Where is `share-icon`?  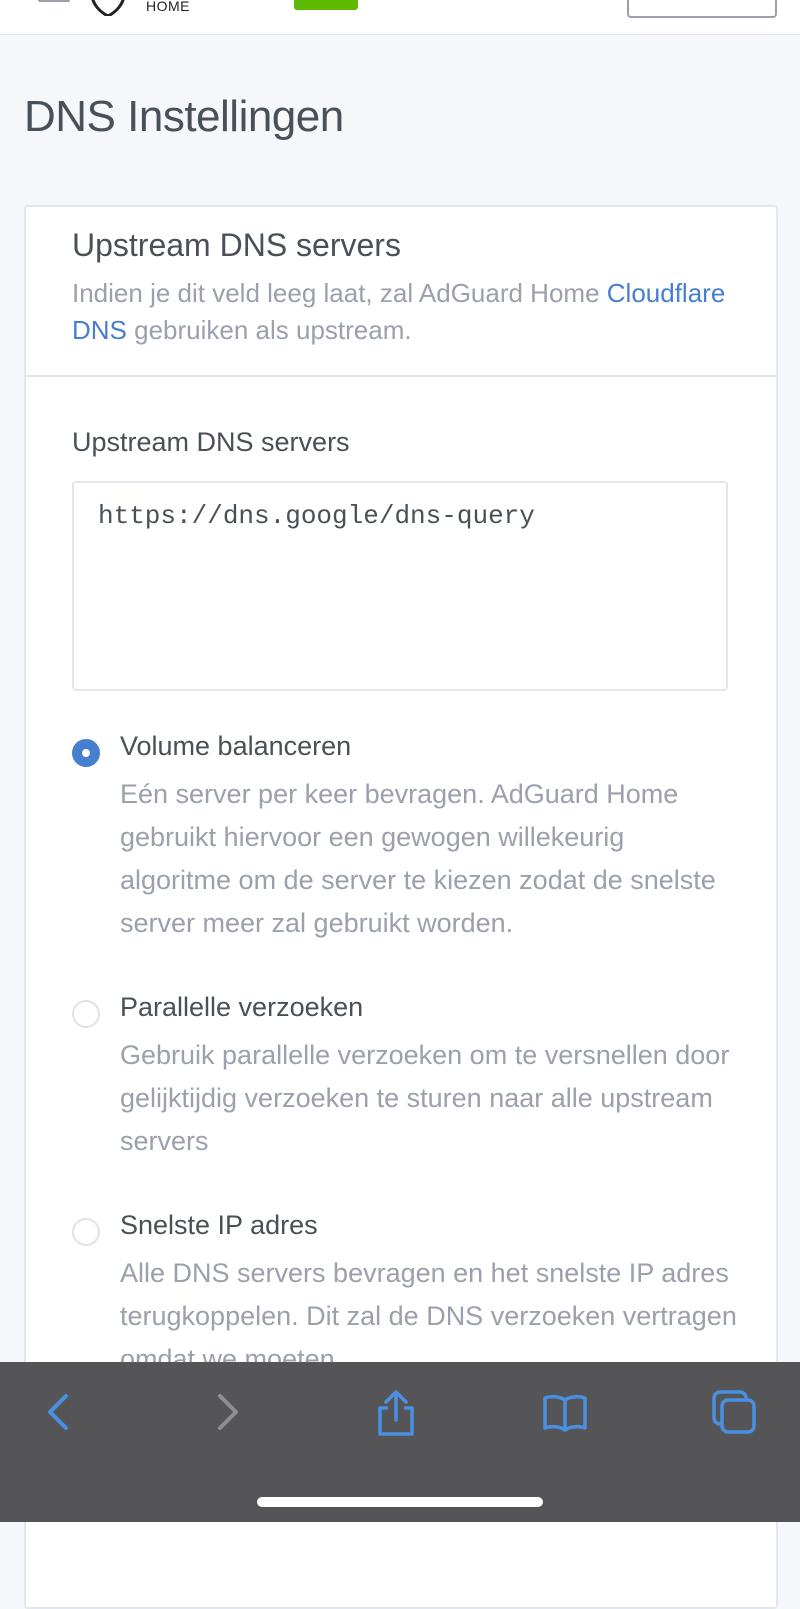
share-icon is located at coordinates (396, 1413).